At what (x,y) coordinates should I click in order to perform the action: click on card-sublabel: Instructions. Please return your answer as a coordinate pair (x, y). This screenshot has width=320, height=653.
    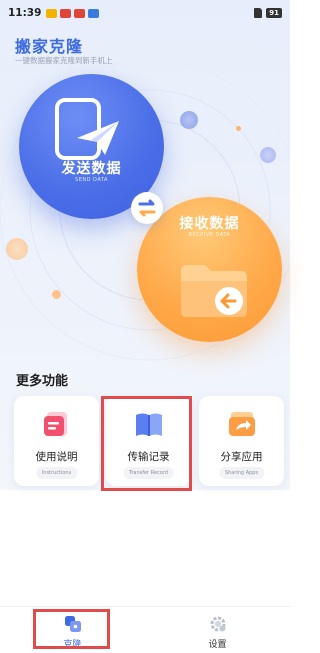
    Looking at the image, I should click on (56, 473).